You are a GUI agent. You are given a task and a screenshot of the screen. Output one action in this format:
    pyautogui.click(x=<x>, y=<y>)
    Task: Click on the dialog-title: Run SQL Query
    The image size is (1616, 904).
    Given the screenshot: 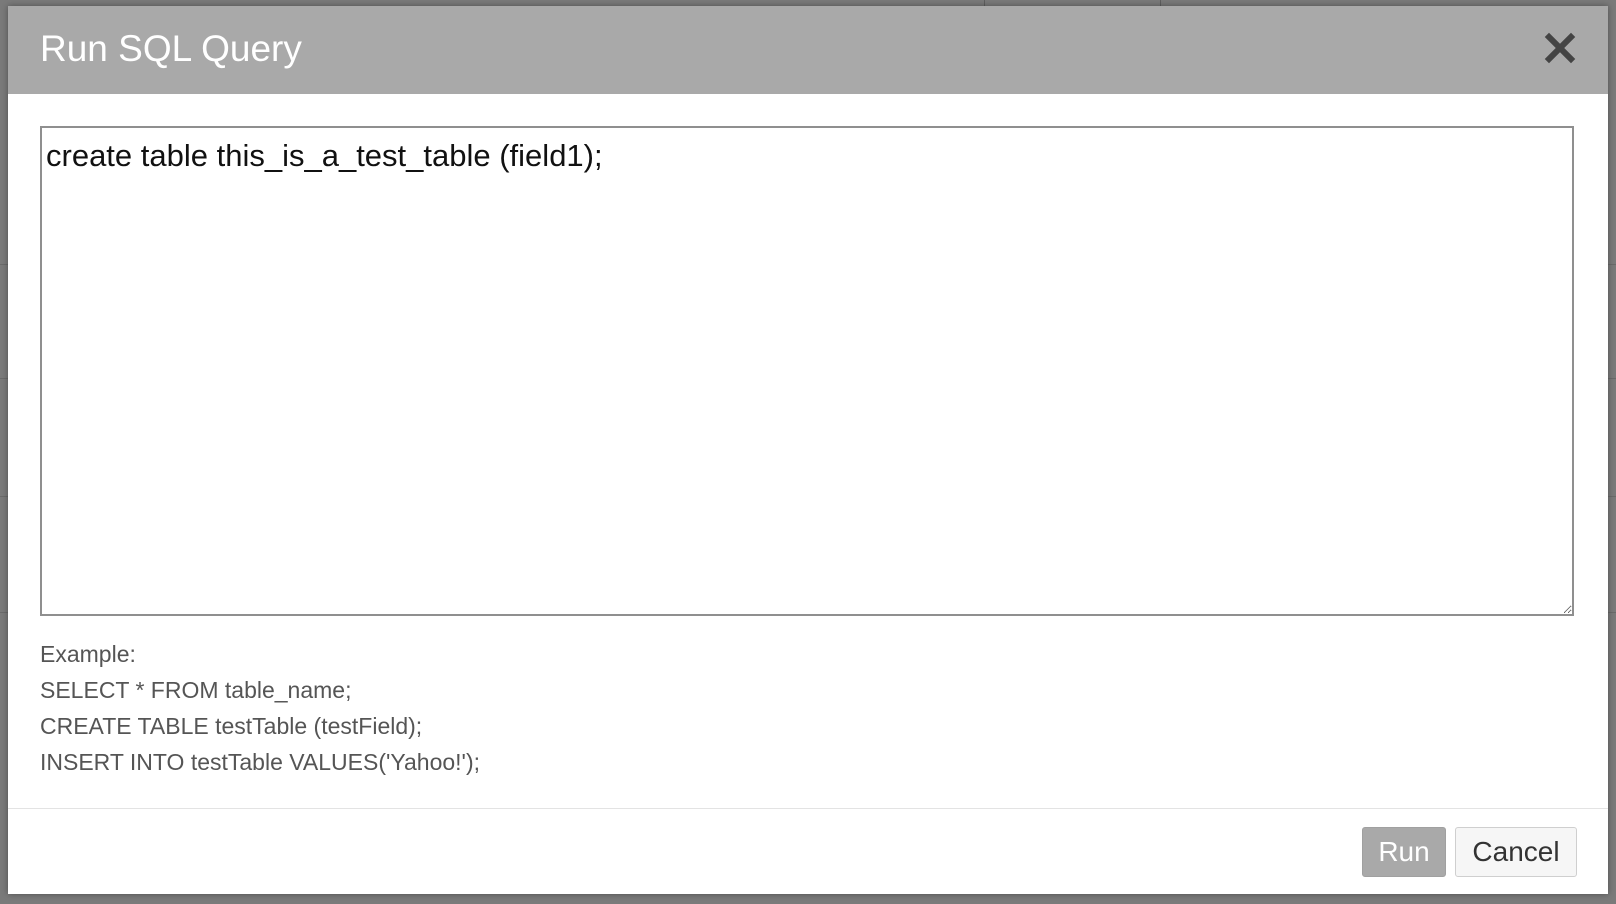 What is the action you would take?
    pyautogui.click(x=171, y=48)
    